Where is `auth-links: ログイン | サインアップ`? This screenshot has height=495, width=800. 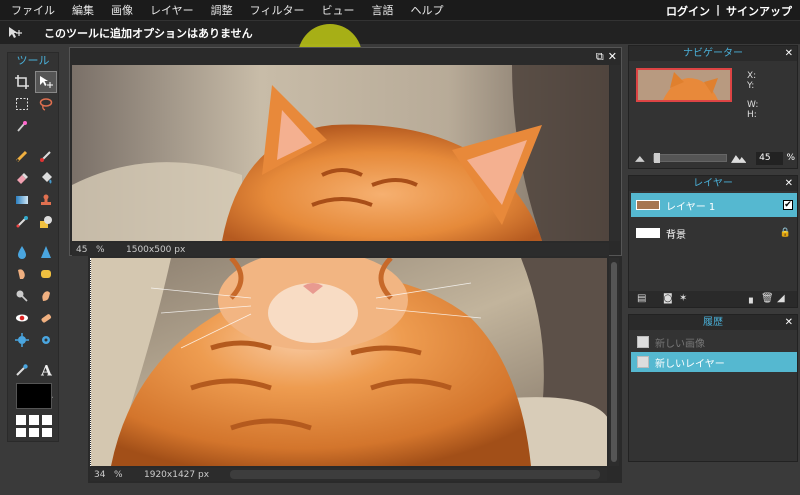
auth-links: ログイン | サインアップ is located at coordinates (729, 11).